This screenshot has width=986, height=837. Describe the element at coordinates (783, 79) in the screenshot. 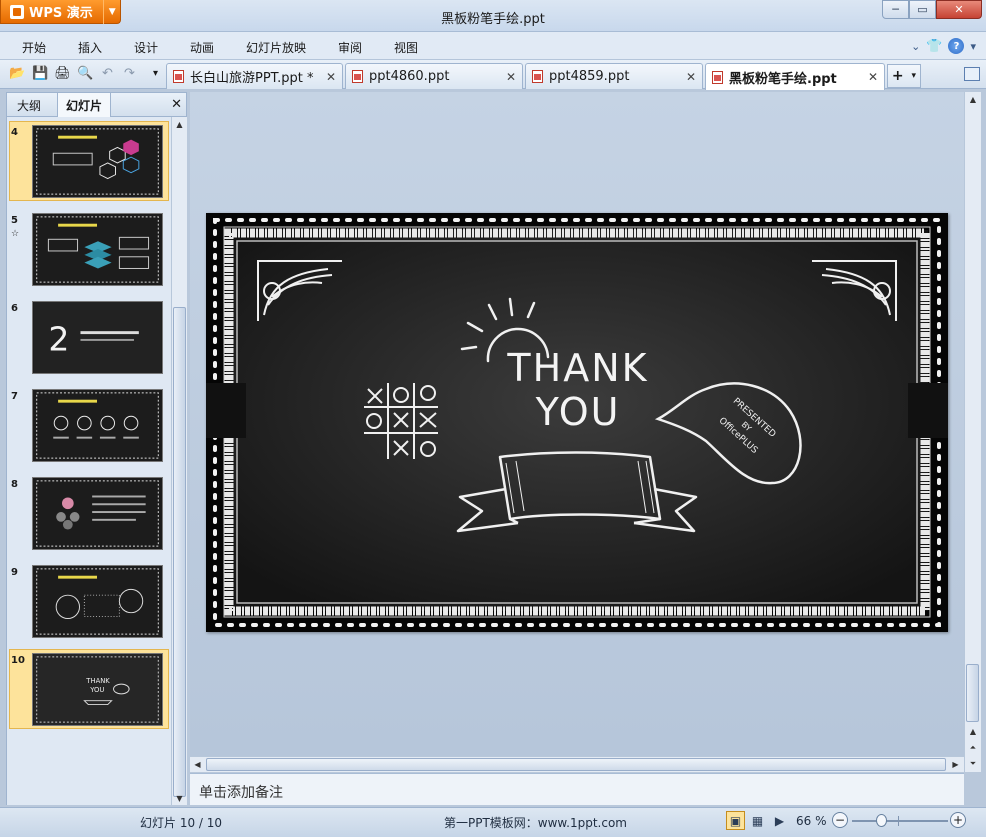

I see `tab-label: 黑板粉笔手绘.ppt` at that location.